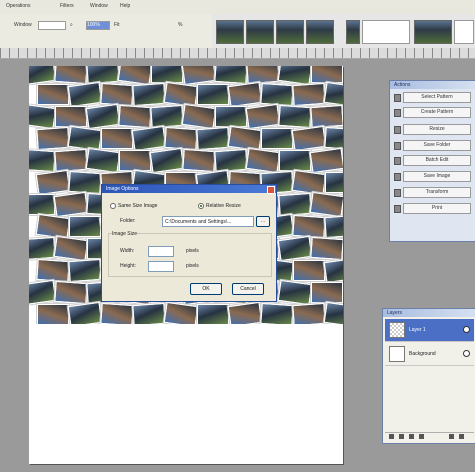  Describe the element at coordinates (437, 208) in the screenshot. I see `action-button: Print` at that location.